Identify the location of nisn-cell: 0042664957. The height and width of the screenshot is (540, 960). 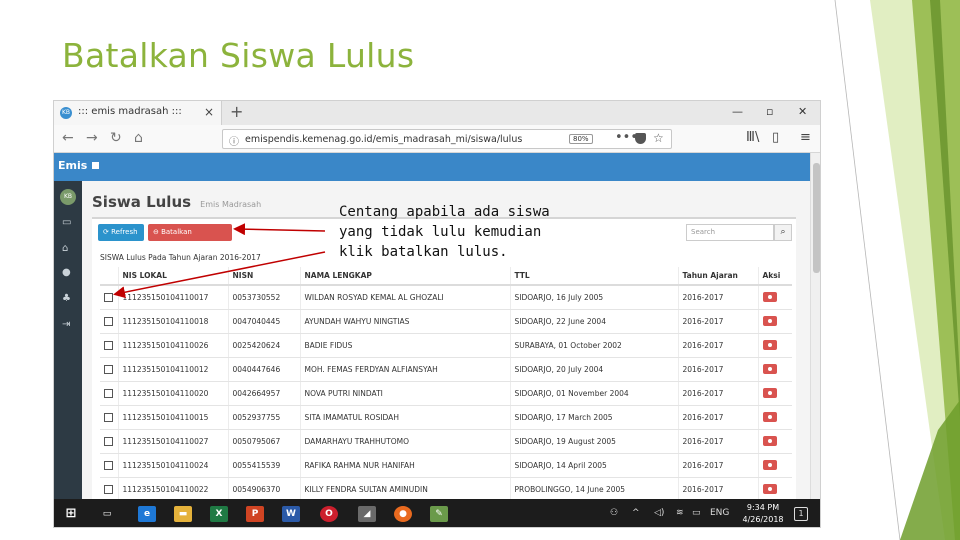
(263, 393).